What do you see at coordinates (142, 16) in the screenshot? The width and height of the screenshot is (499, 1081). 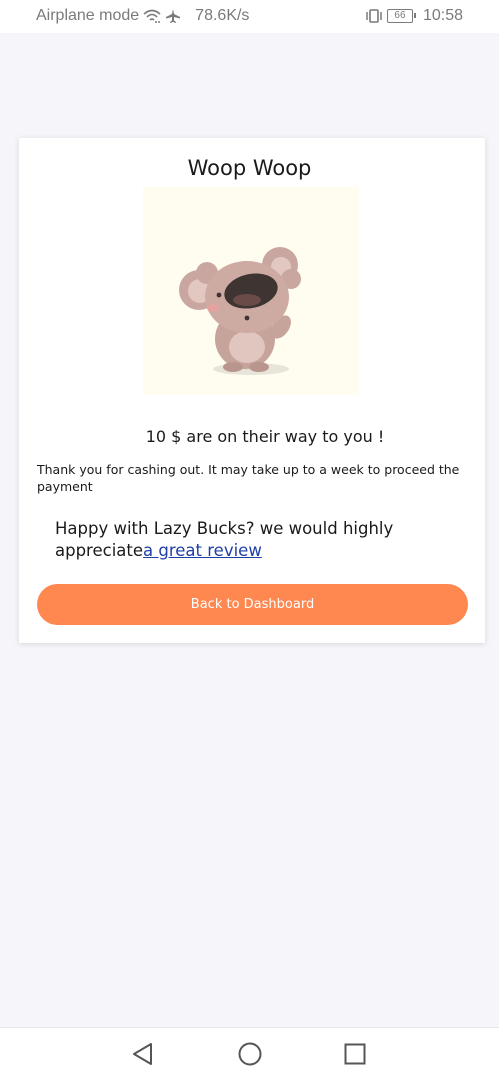 I see `status-left: Airplane mode 78.6K/s` at bounding box center [142, 16].